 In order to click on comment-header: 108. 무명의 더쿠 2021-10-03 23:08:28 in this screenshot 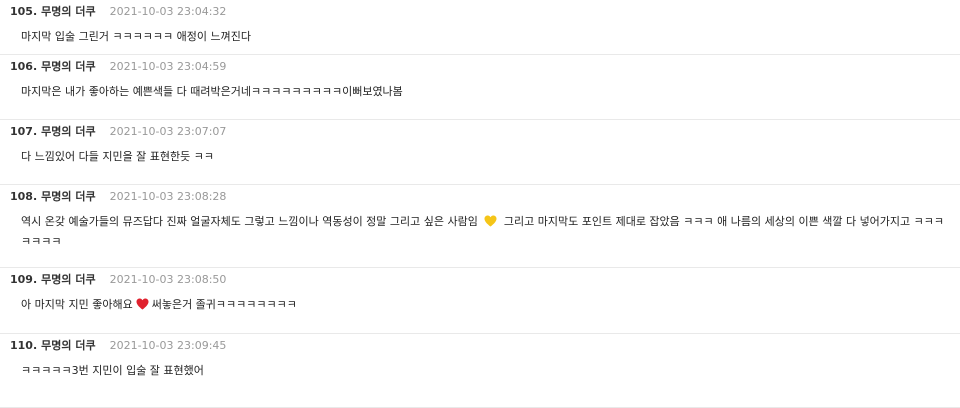, I will do `click(118, 196)`.